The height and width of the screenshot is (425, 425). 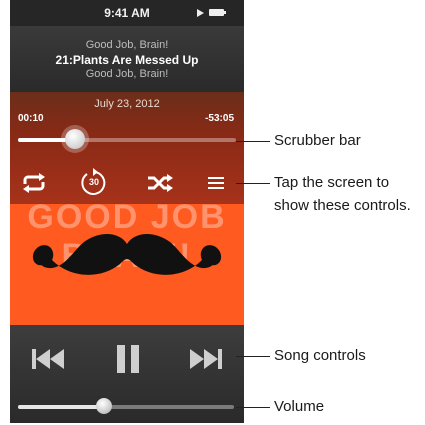 I want to click on episode-date: July 23, 2012, so click(x=127, y=104).